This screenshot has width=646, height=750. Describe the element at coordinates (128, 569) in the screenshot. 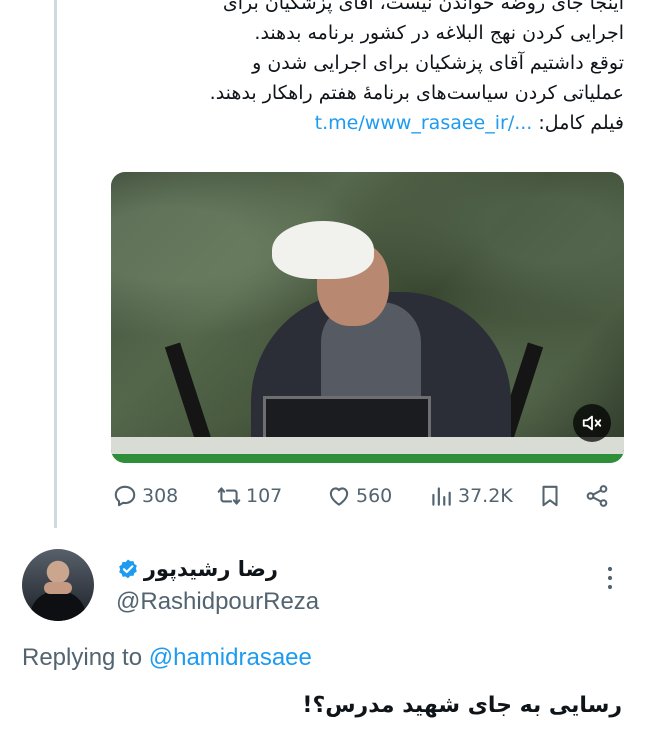

I see `verified-badge-icon` at that location.